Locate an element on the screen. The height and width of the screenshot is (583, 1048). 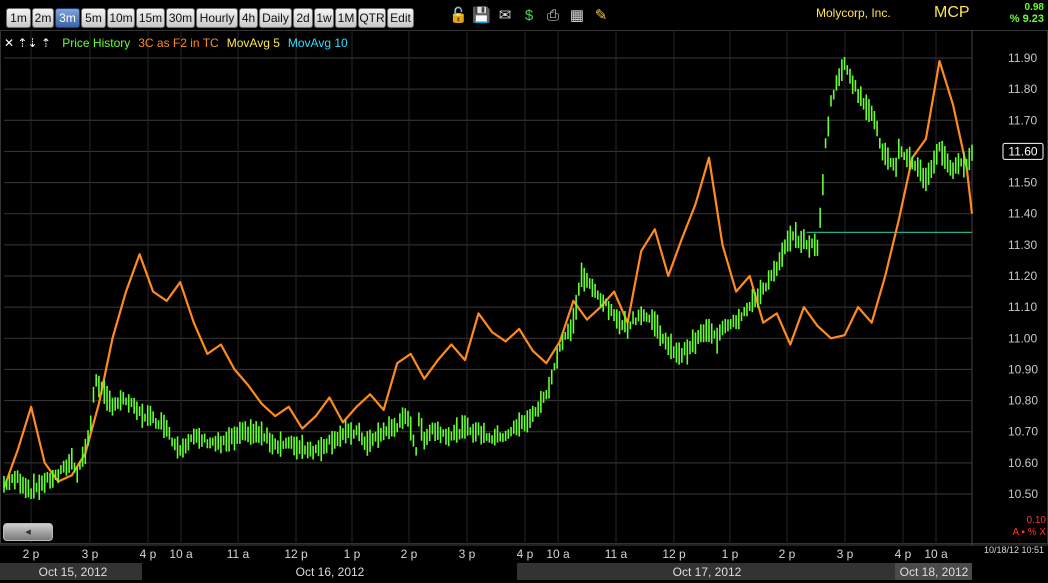
date-label: Oct 16, 2012 is located at coordinates (330, 572).